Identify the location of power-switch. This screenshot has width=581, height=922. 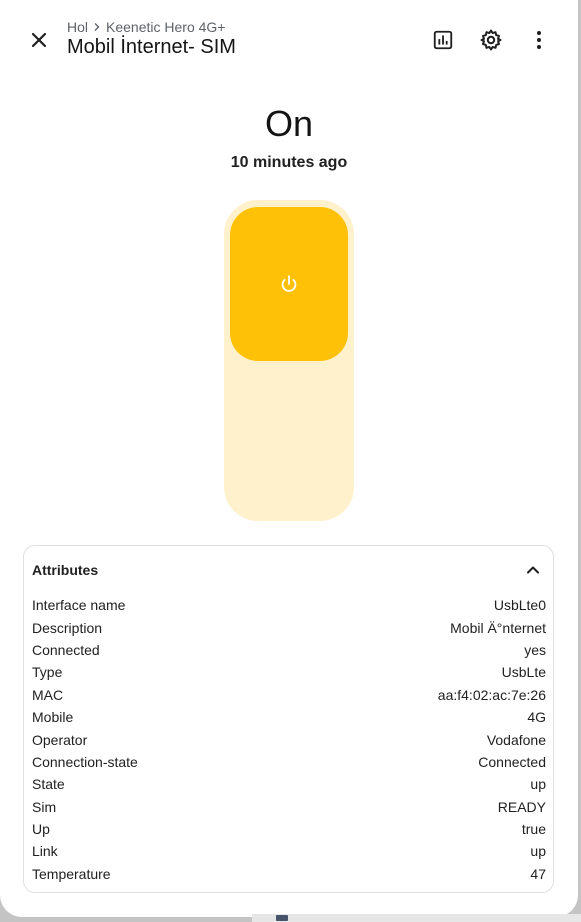
(289, 360).